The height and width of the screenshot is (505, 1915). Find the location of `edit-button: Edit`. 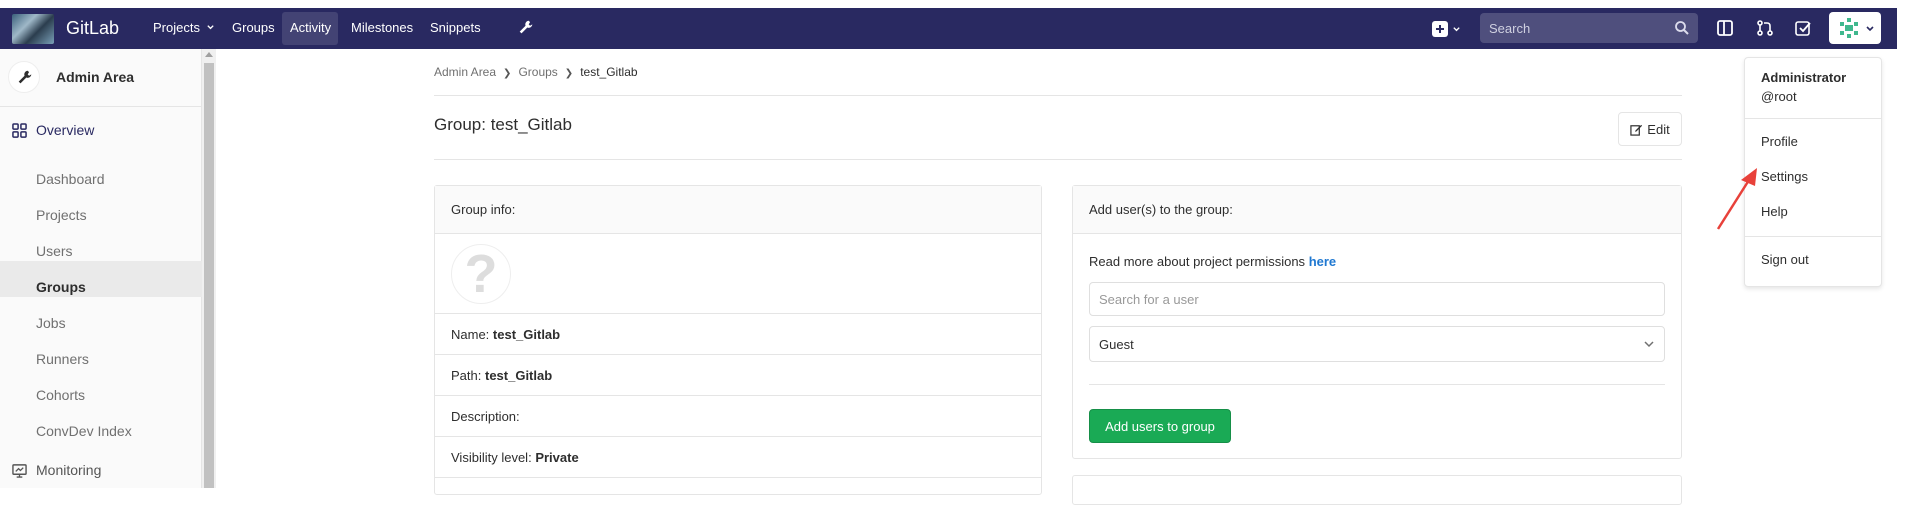

edit-button: Edit is located at coordinates (1650, 129).